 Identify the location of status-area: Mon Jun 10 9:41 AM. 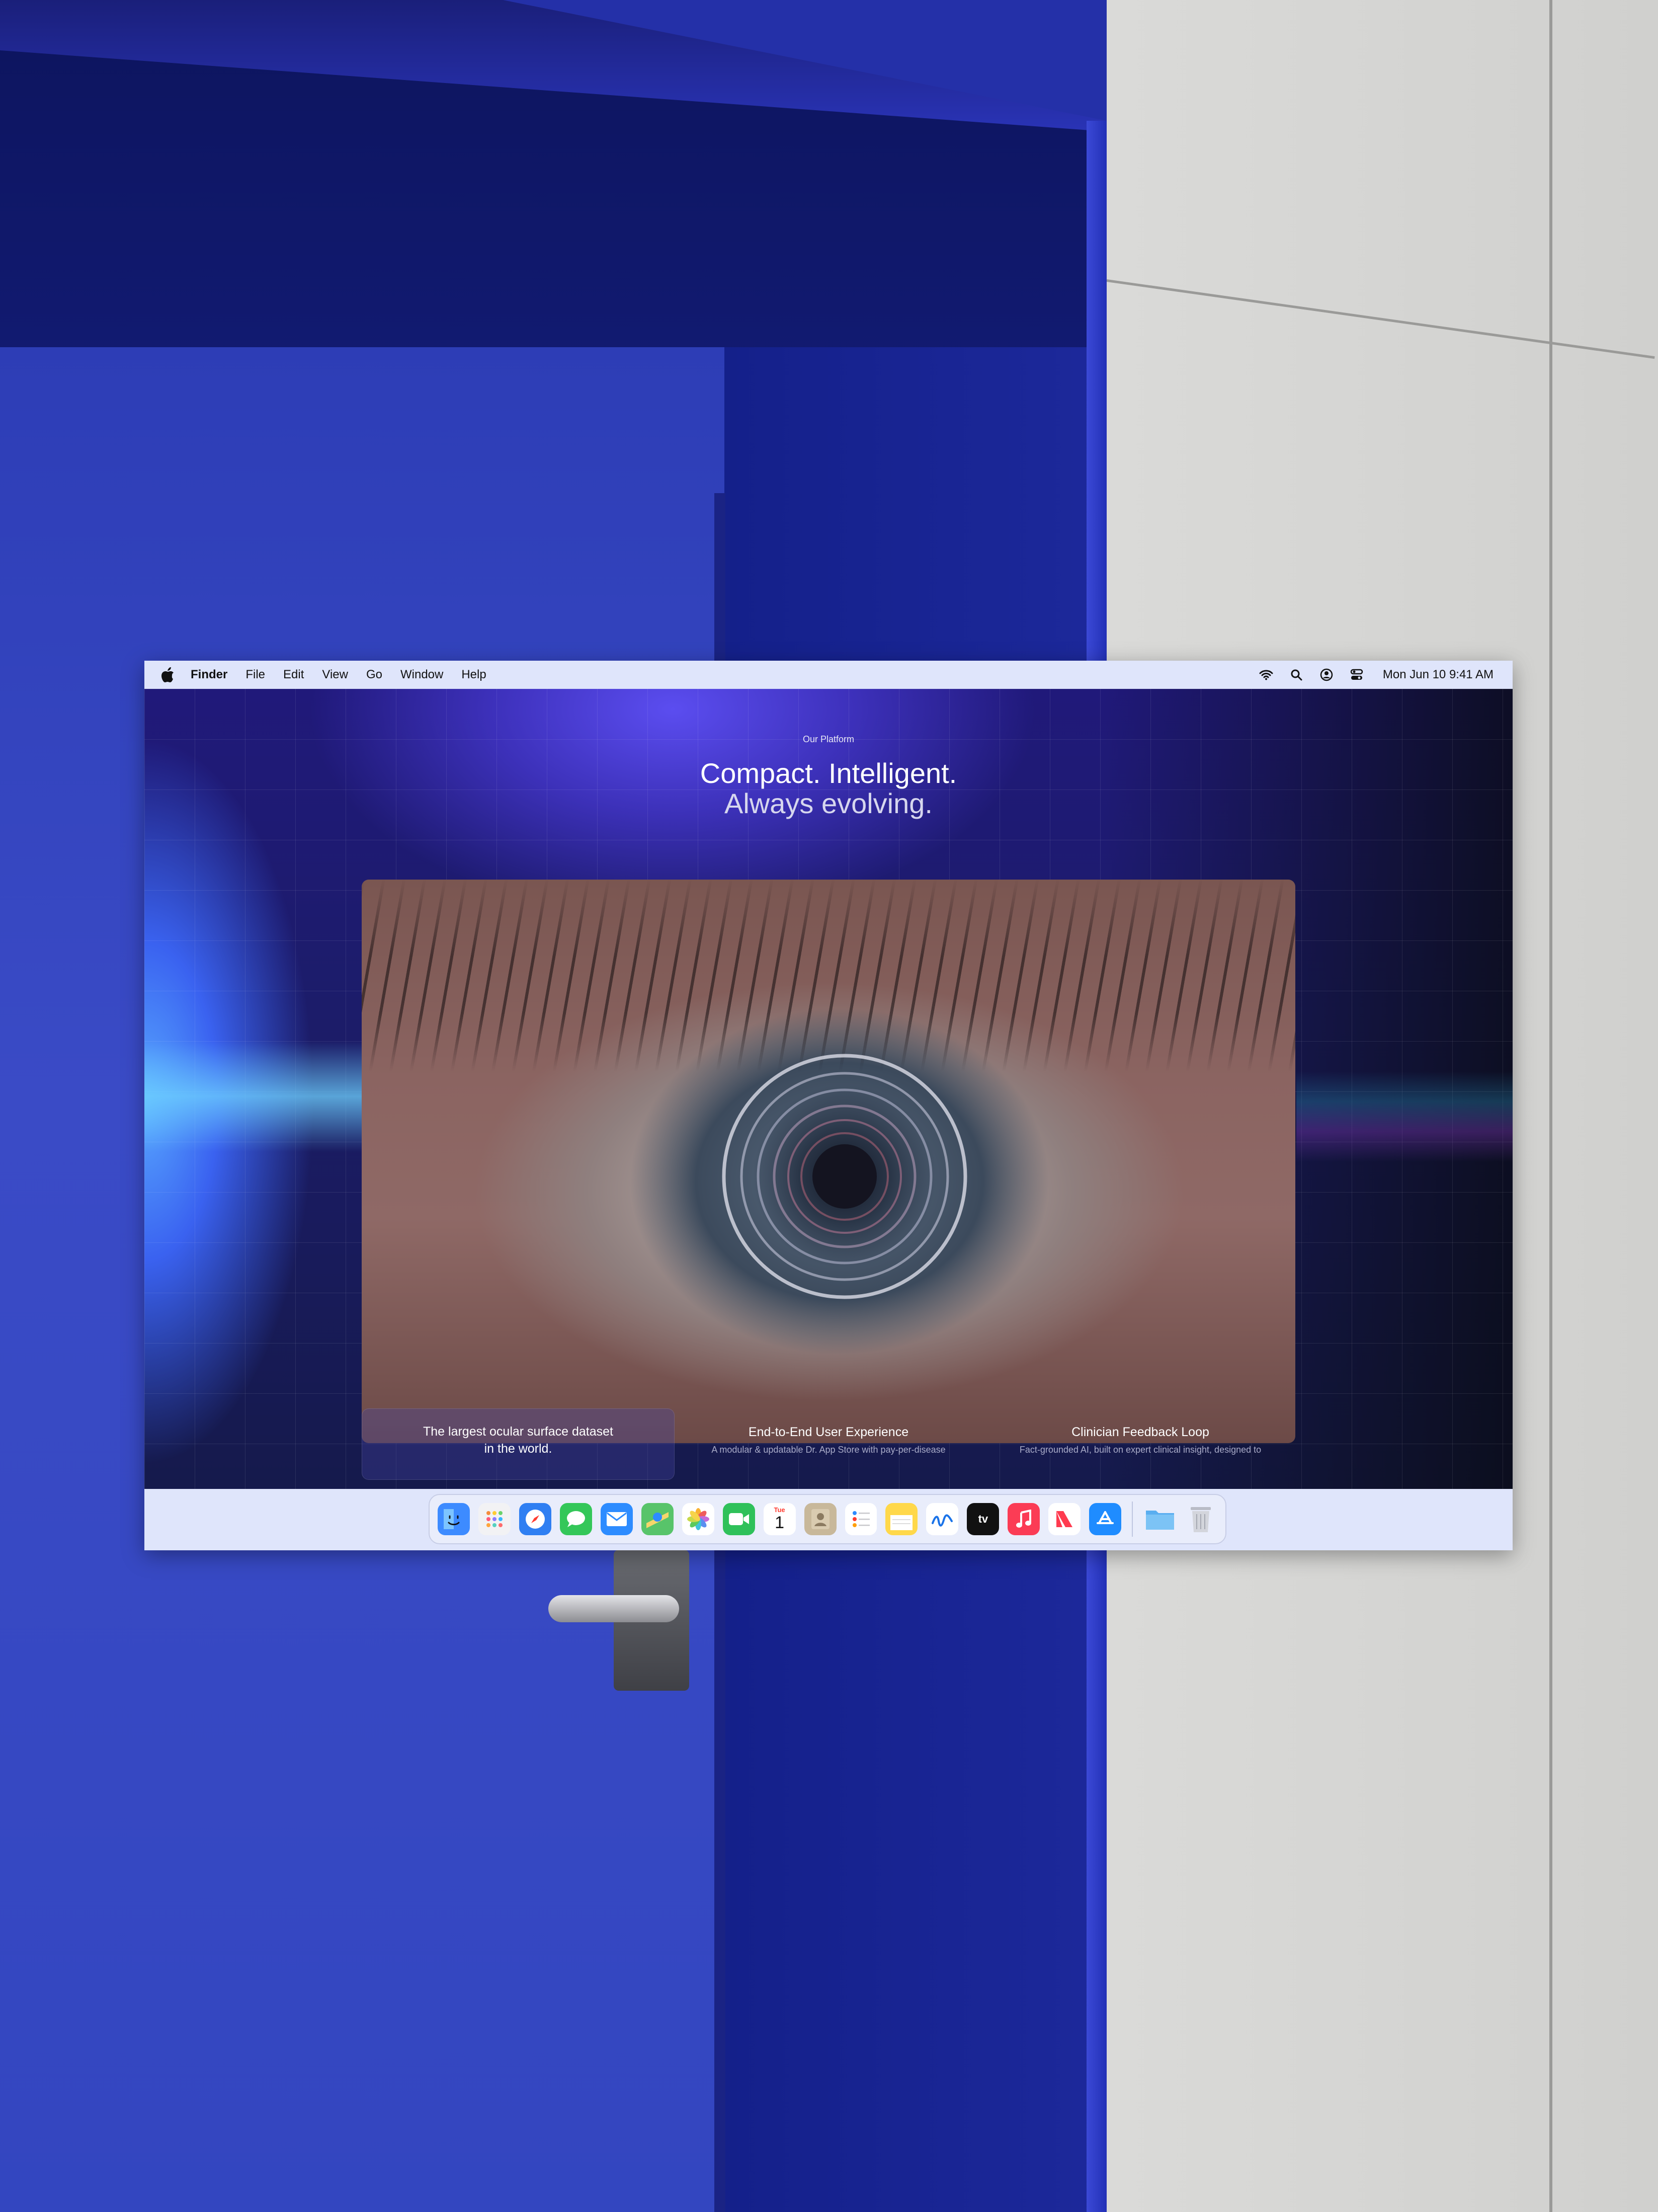
(1376, 675).